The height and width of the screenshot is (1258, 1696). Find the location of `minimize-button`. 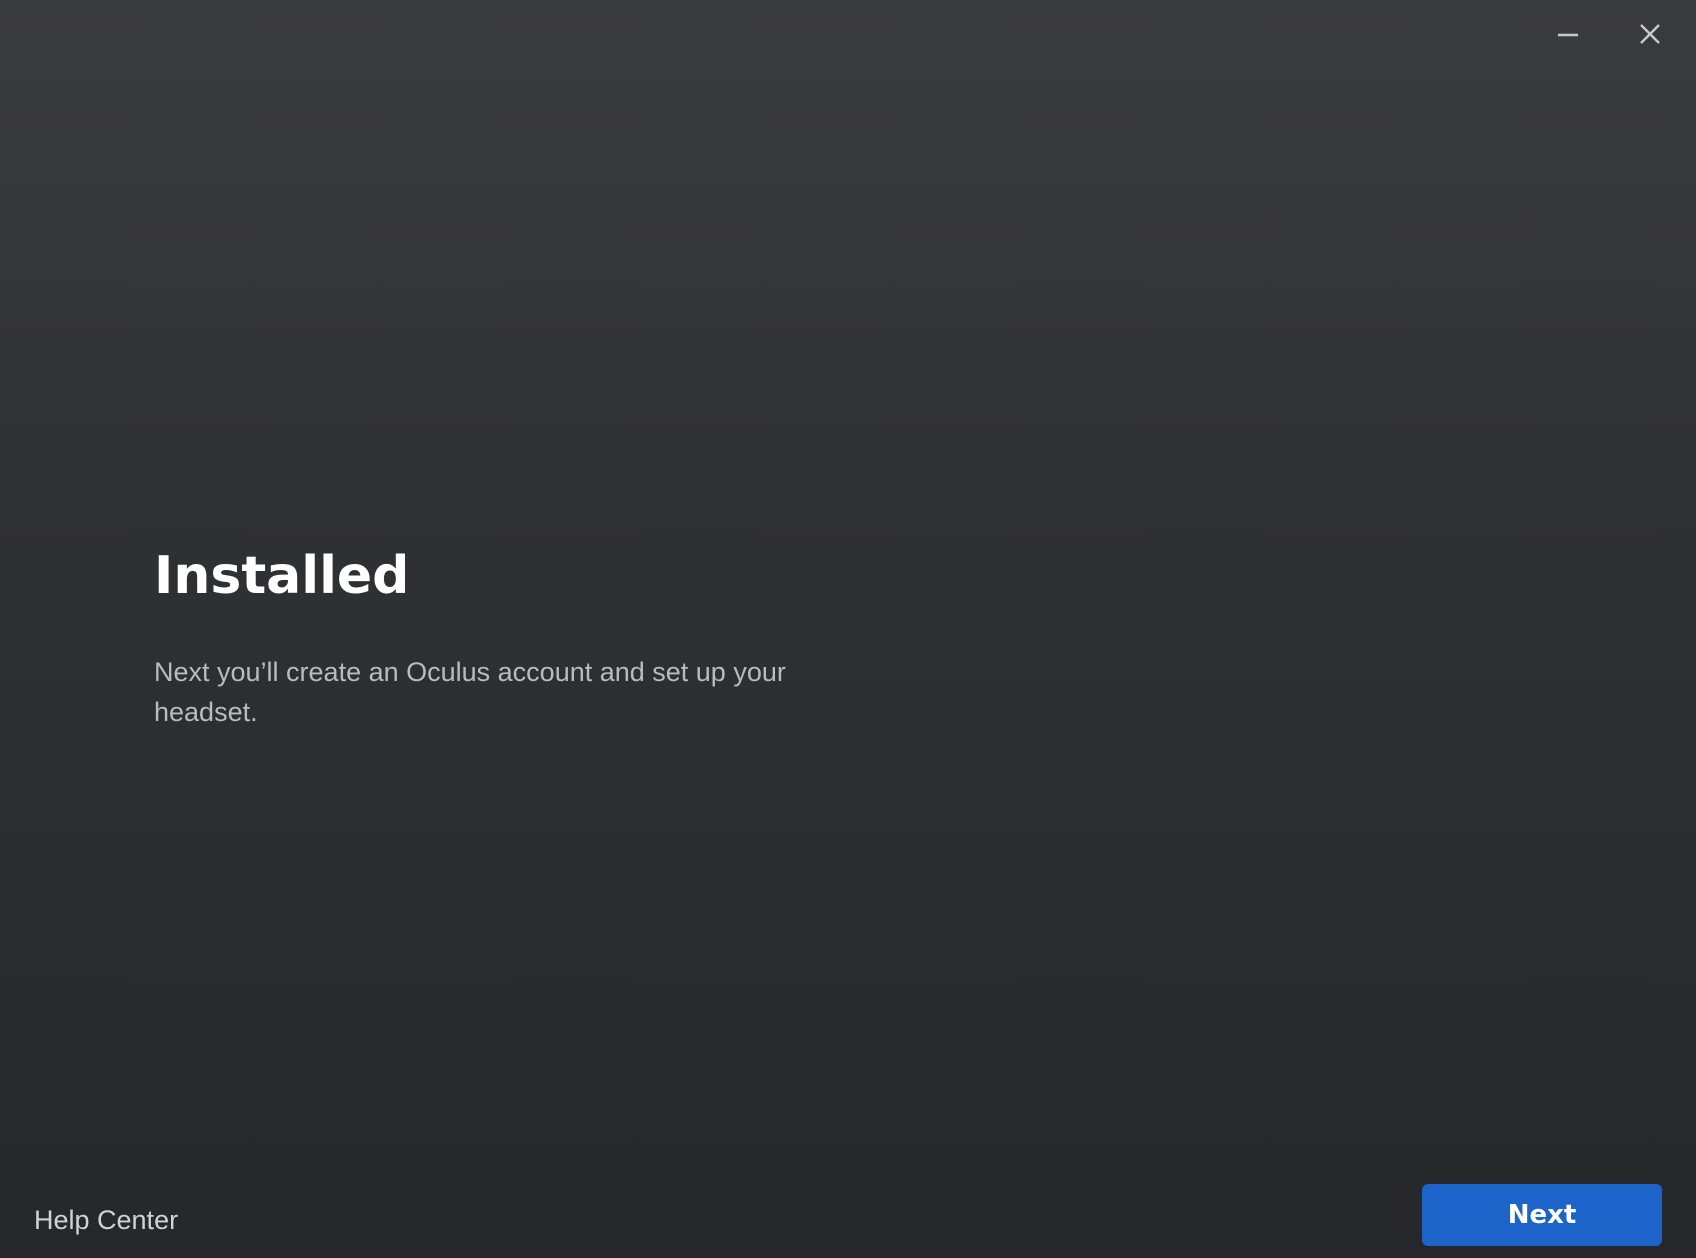

minimize-button is located at coordinates (1568, 34).